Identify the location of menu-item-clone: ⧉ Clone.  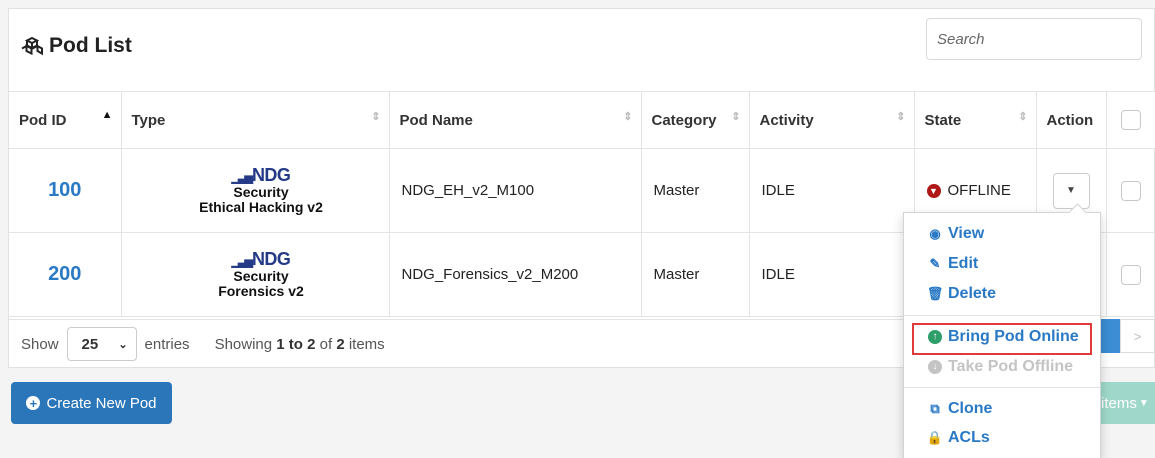
(960, 409).